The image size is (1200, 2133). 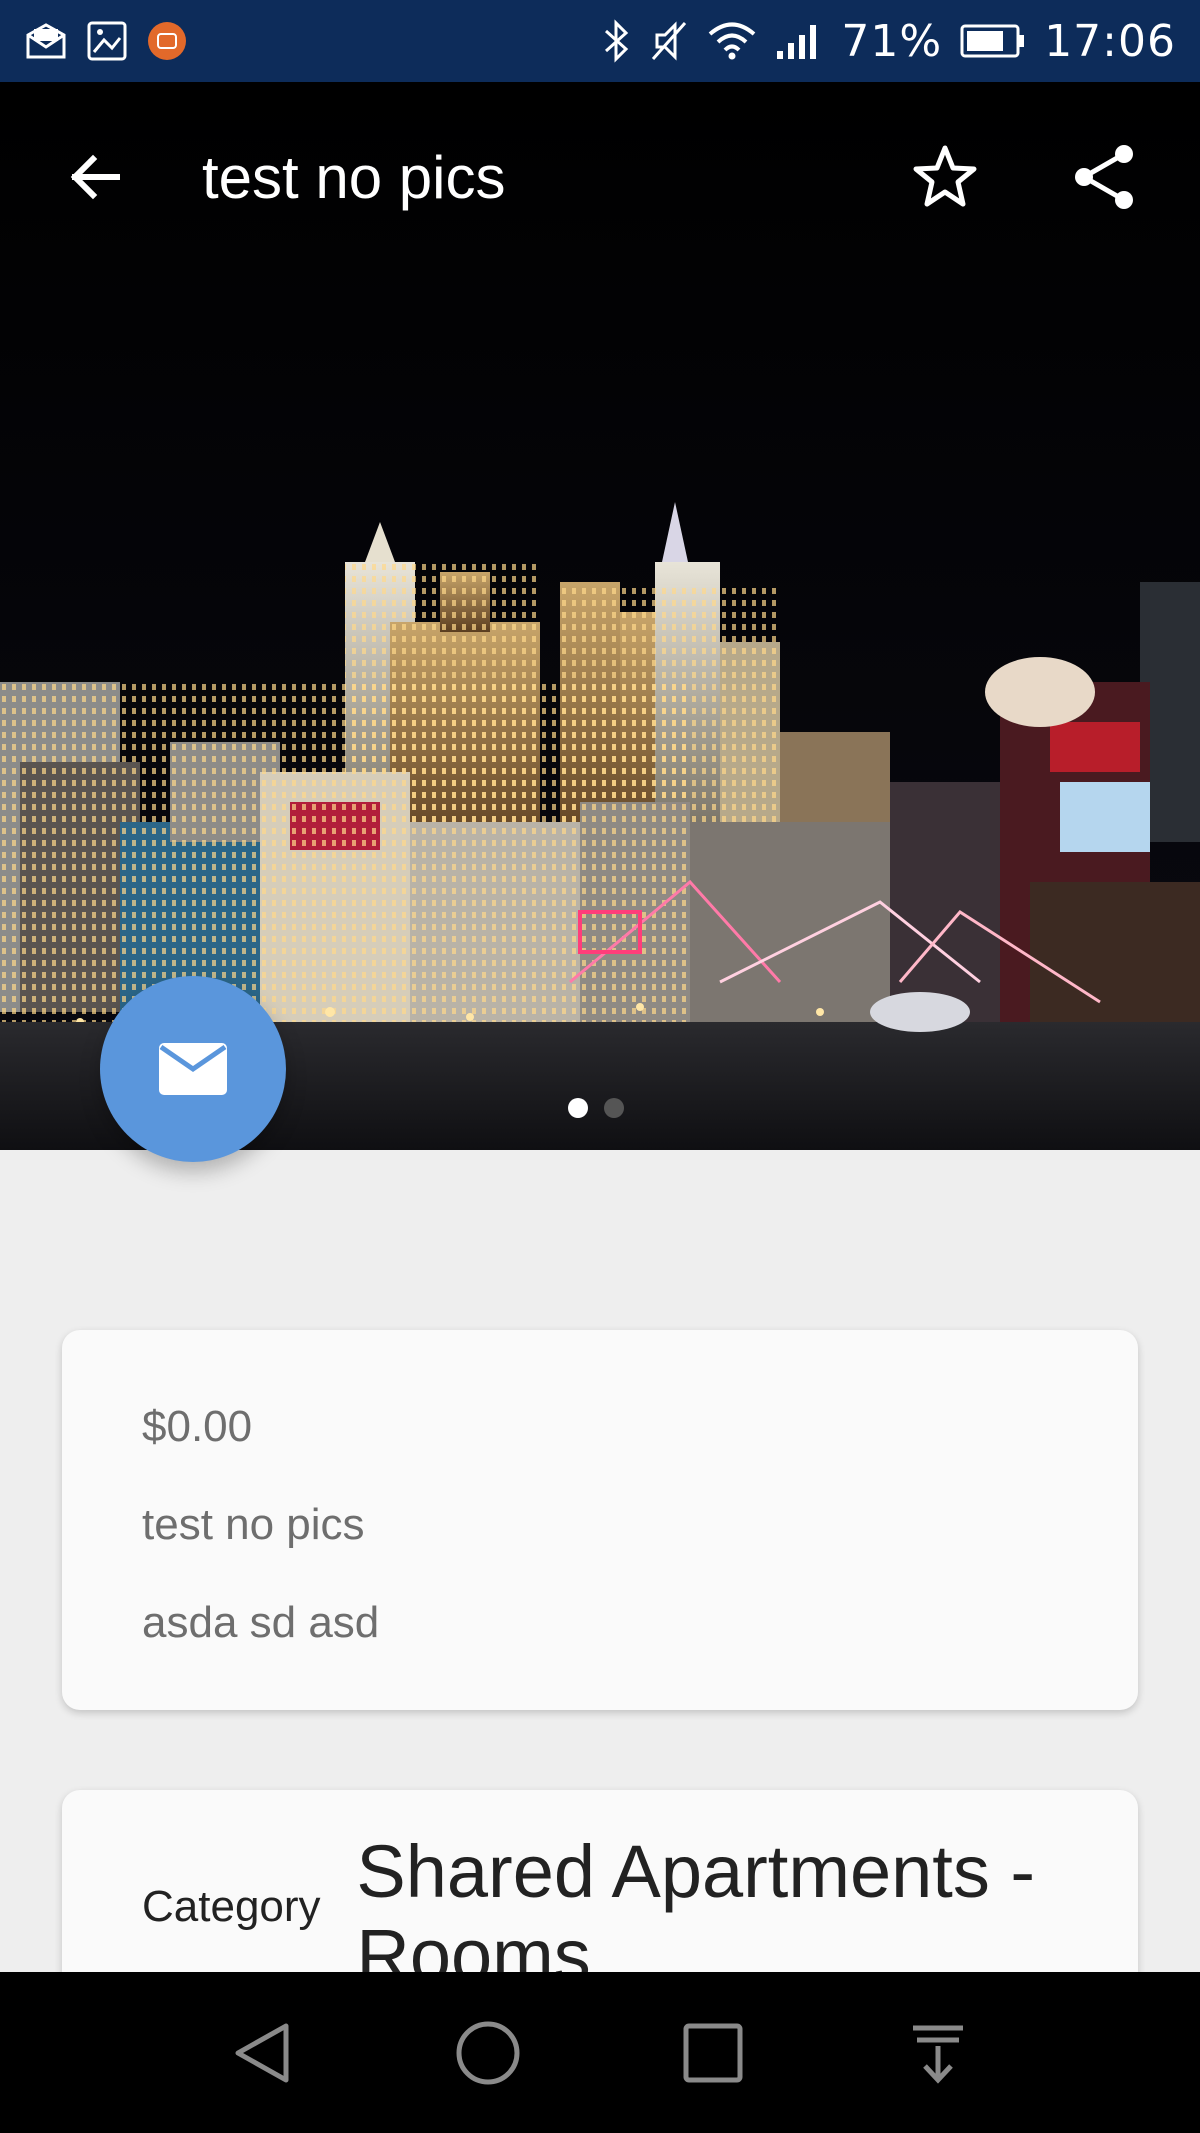 I want to click on system-navigation-bar, so click(x=600, y=2052).